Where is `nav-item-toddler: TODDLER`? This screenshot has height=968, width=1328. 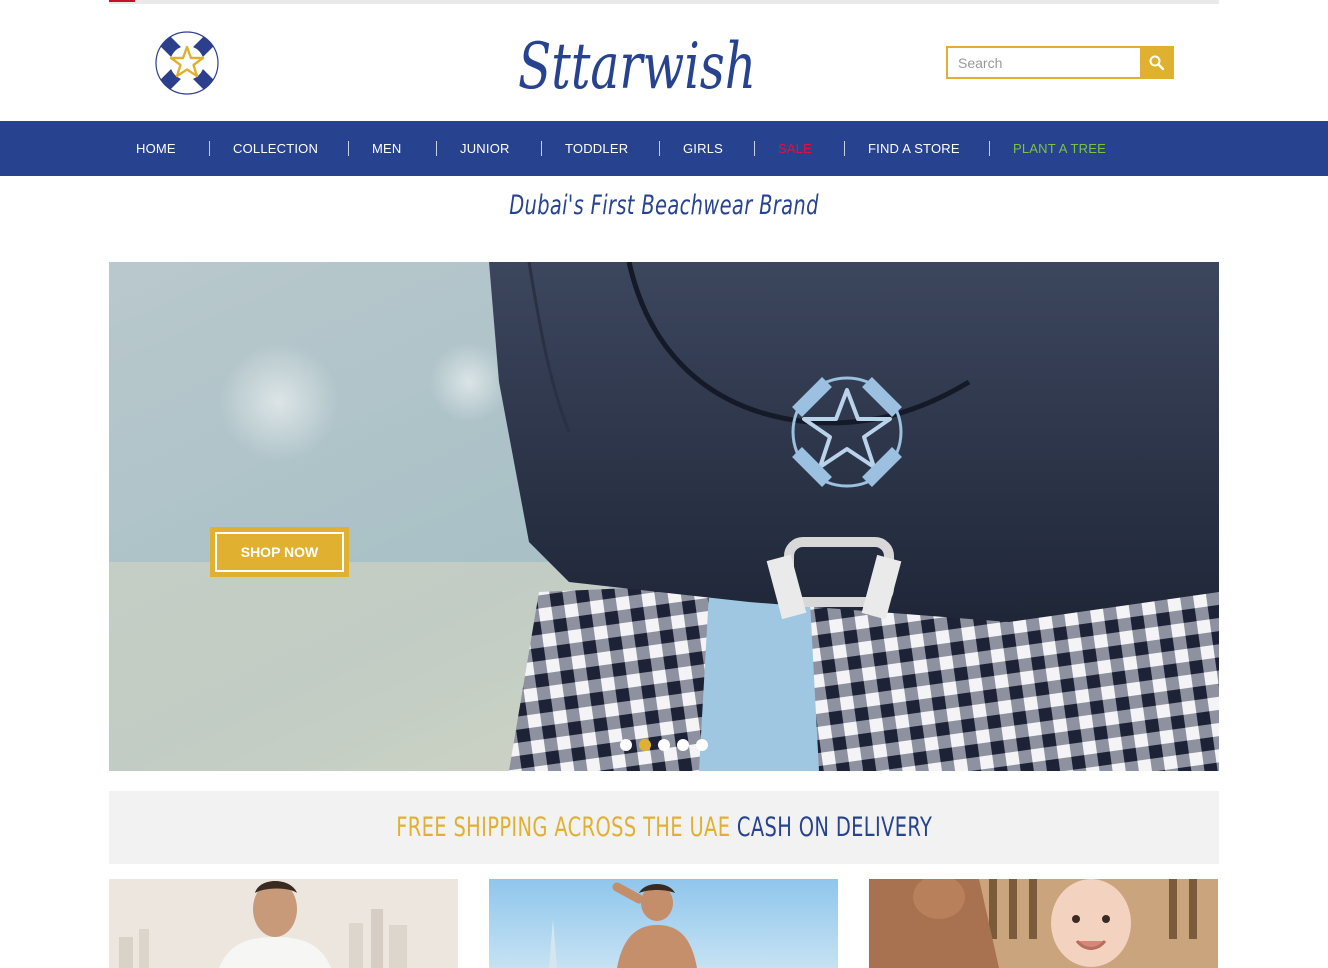
nav-item-toddler: TODDLER is located at coordinates (596, 148).